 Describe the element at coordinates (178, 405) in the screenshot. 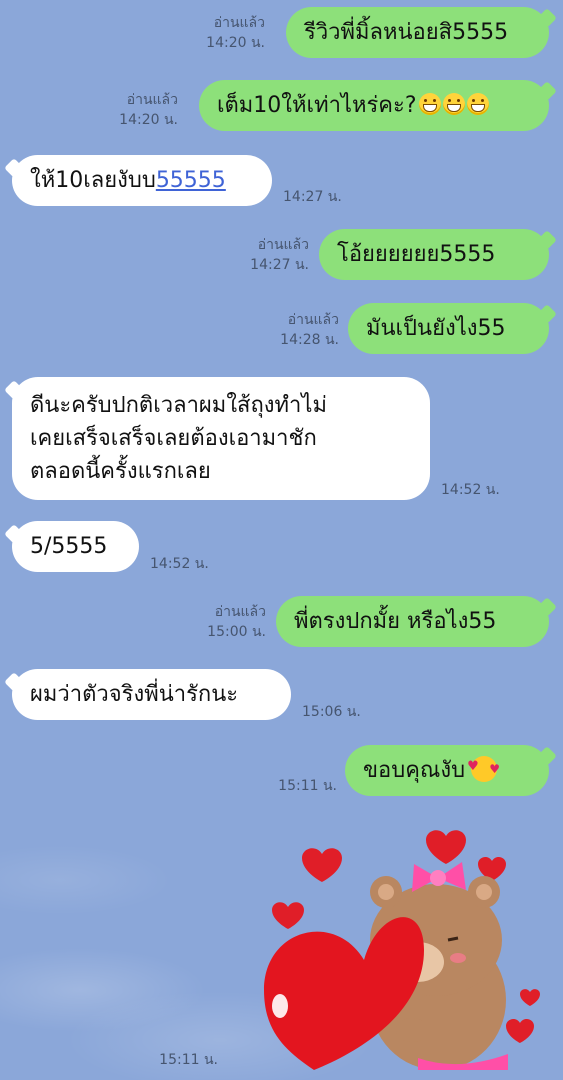

I see `message-text-line: ดีนะครับปกติเวลาผมใส้ถุงทำไม่` at that location.